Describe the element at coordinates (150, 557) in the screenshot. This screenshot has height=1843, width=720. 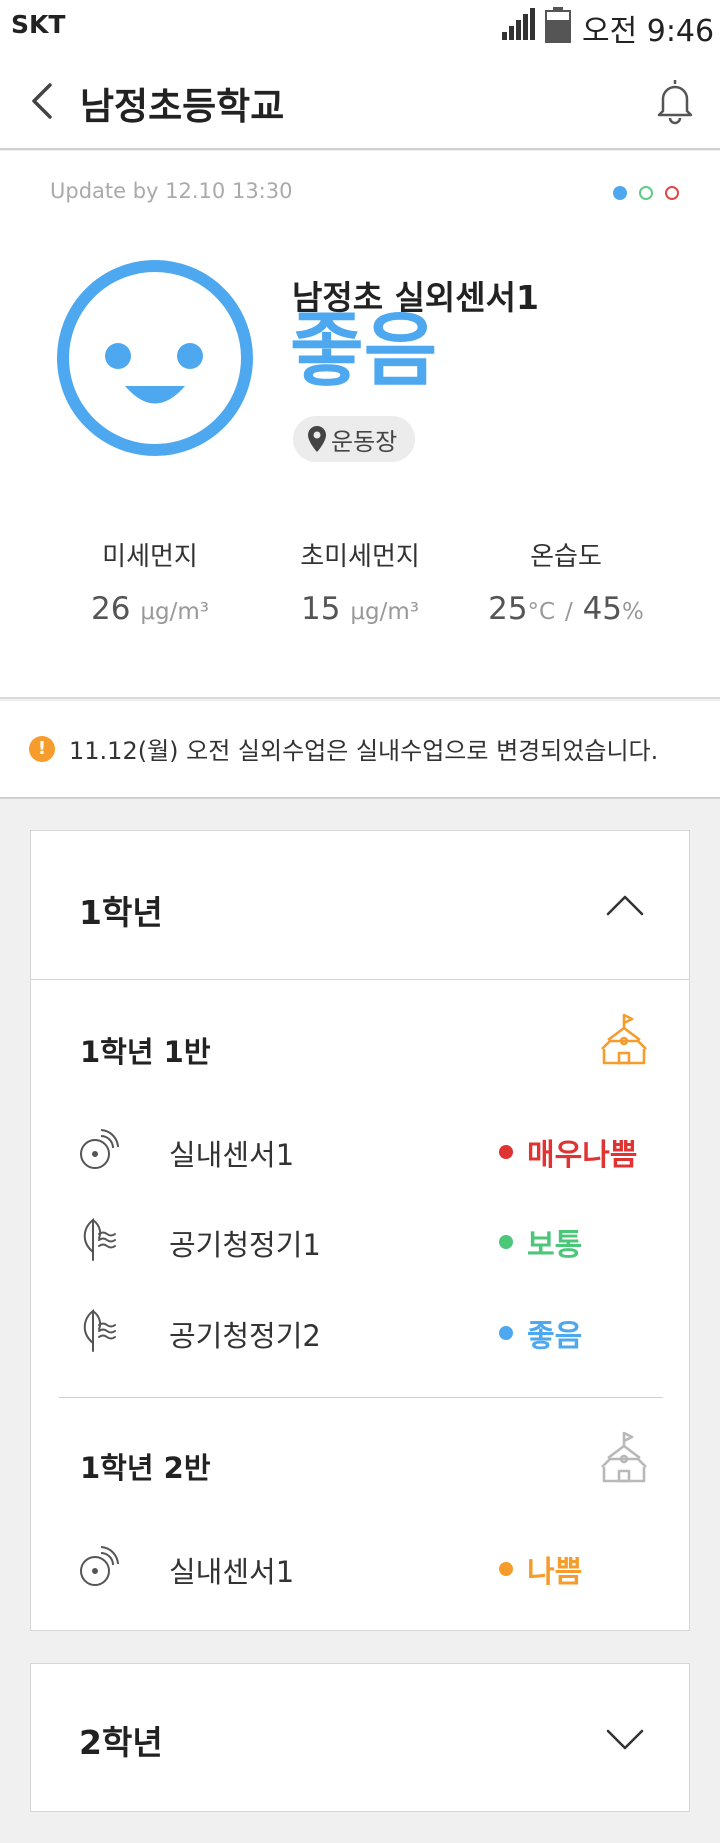
I see `metric-label: 미세먼지` at that location.